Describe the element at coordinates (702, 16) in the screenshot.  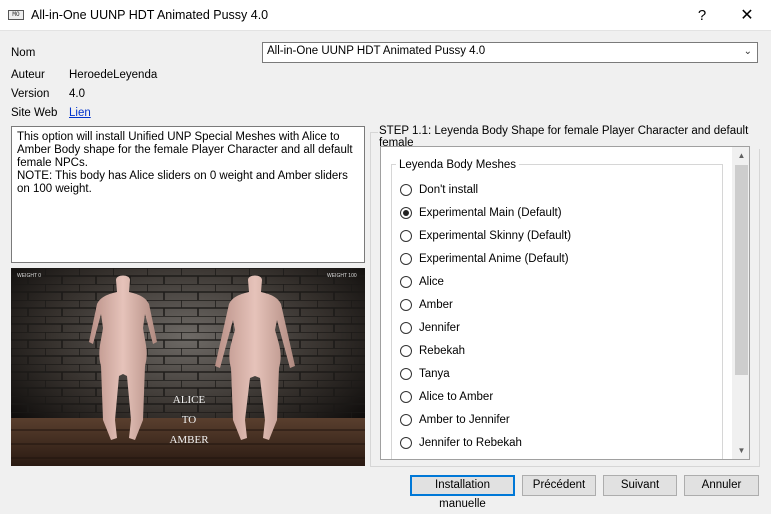
I see `help-button: ?` at that location.